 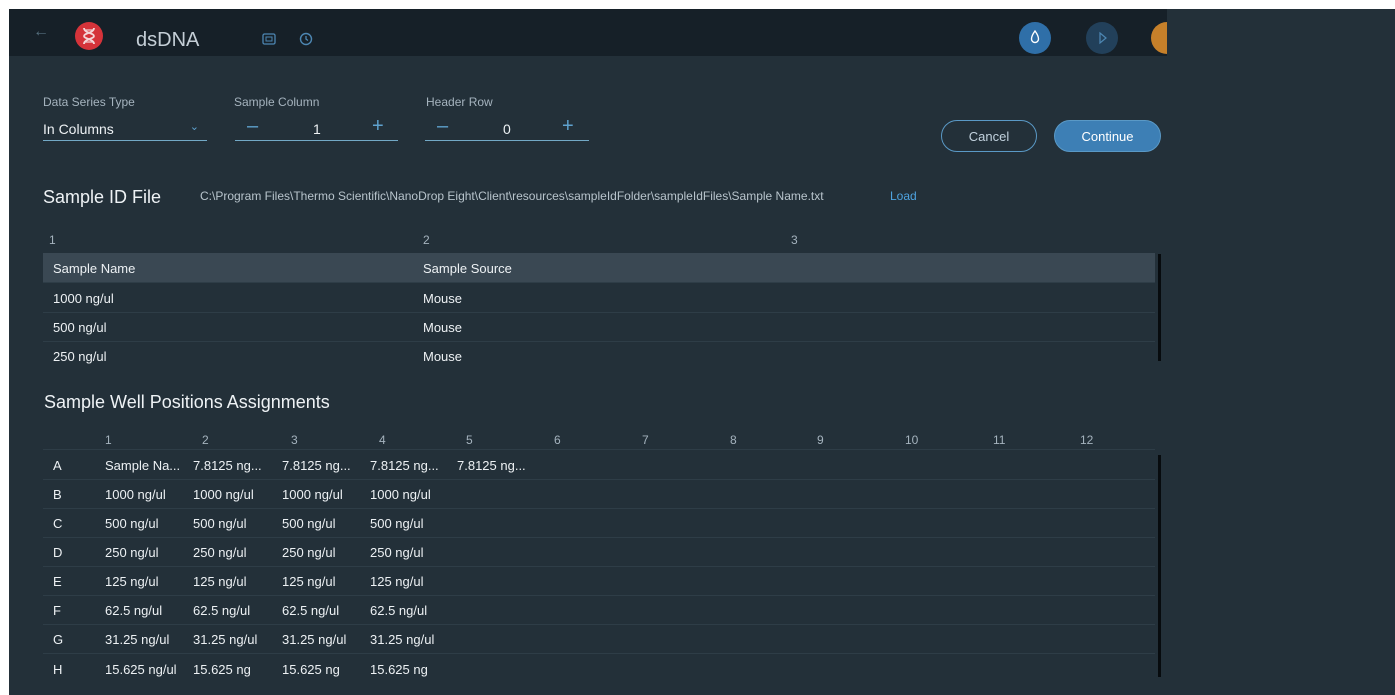 I want to click on load-link: Load, so click(x=903, y=196).